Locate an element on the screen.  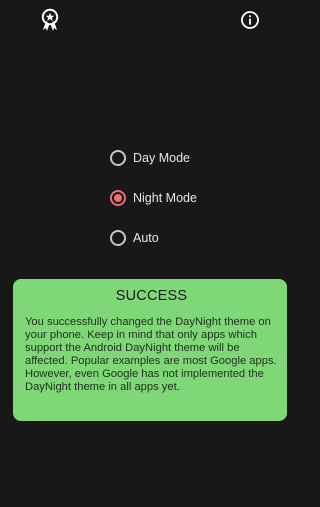
night-mode-radio is located at coordinates (118, 198).